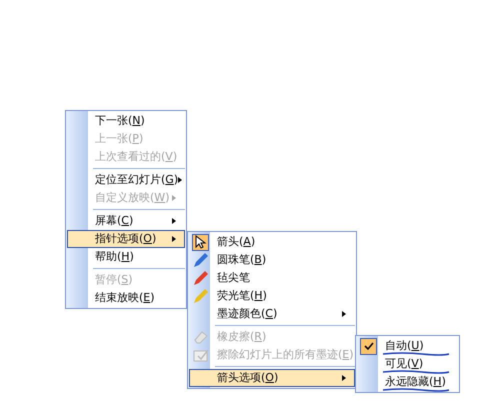 The height and width of the screenshot is (415, 500). What do you see at coordinates (272, 314) in the screenshot?
I see `menu-item: 墨迹颜色(C)` at bounding box center [272, 314].